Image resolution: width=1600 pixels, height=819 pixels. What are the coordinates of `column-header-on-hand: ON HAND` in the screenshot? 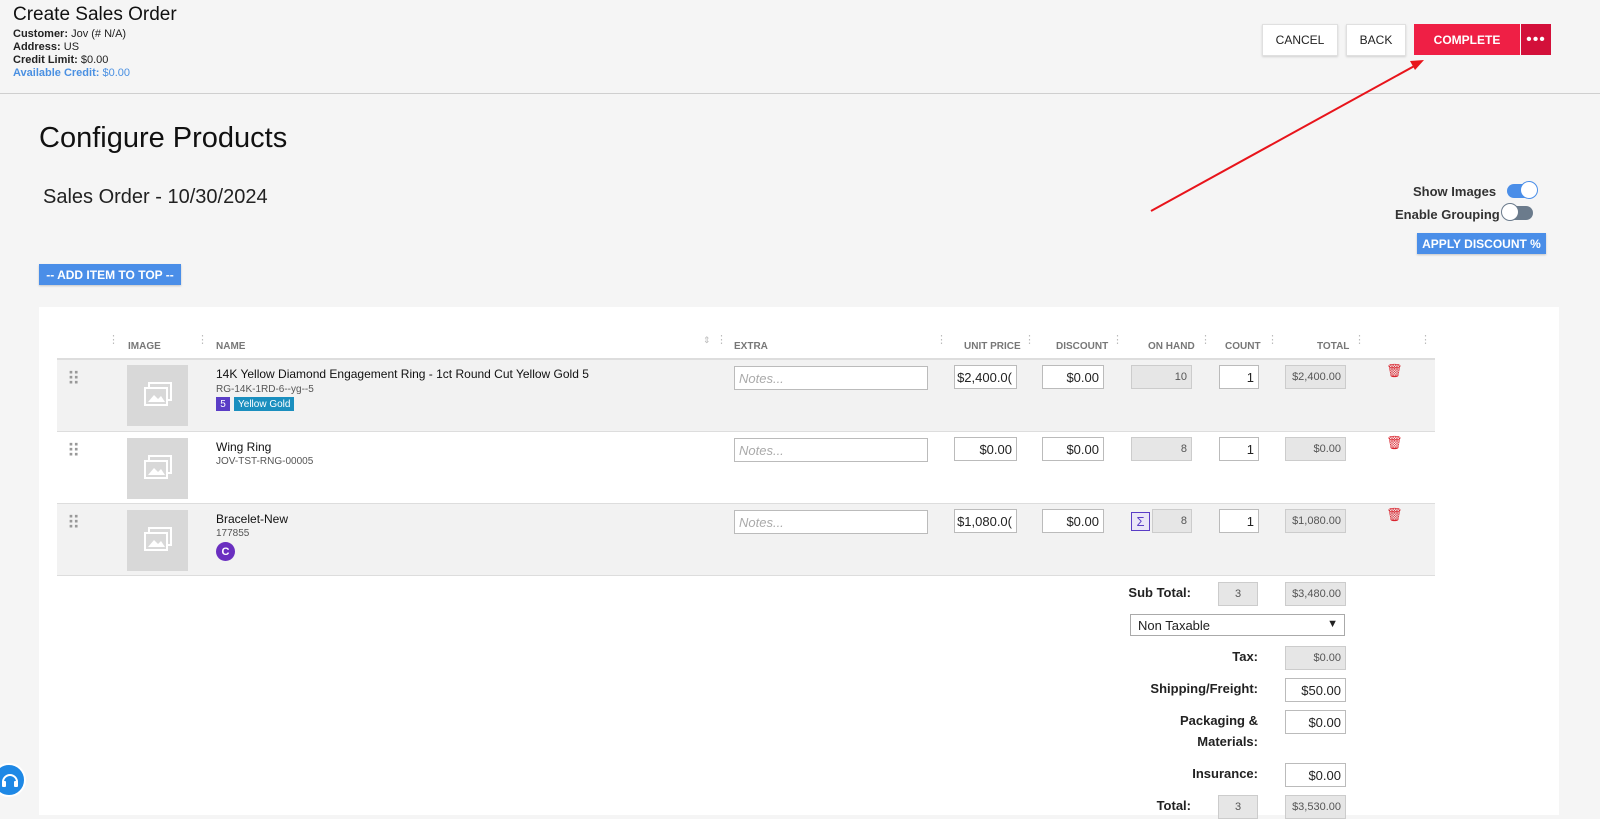 It's located at (1171, 346).